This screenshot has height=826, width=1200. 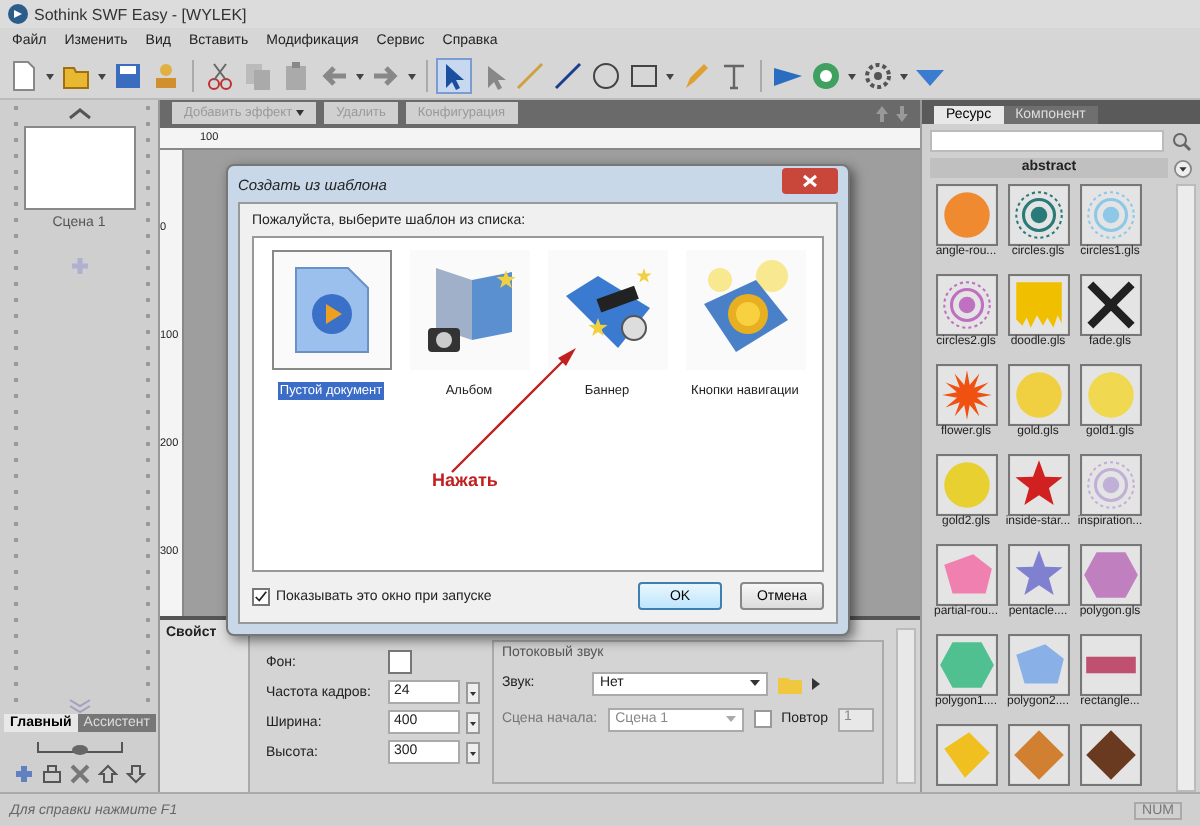 What do you see at coordinates (1182, 141) in the screenshot?
I see `search-icon` at bounding box center [1182, 141].